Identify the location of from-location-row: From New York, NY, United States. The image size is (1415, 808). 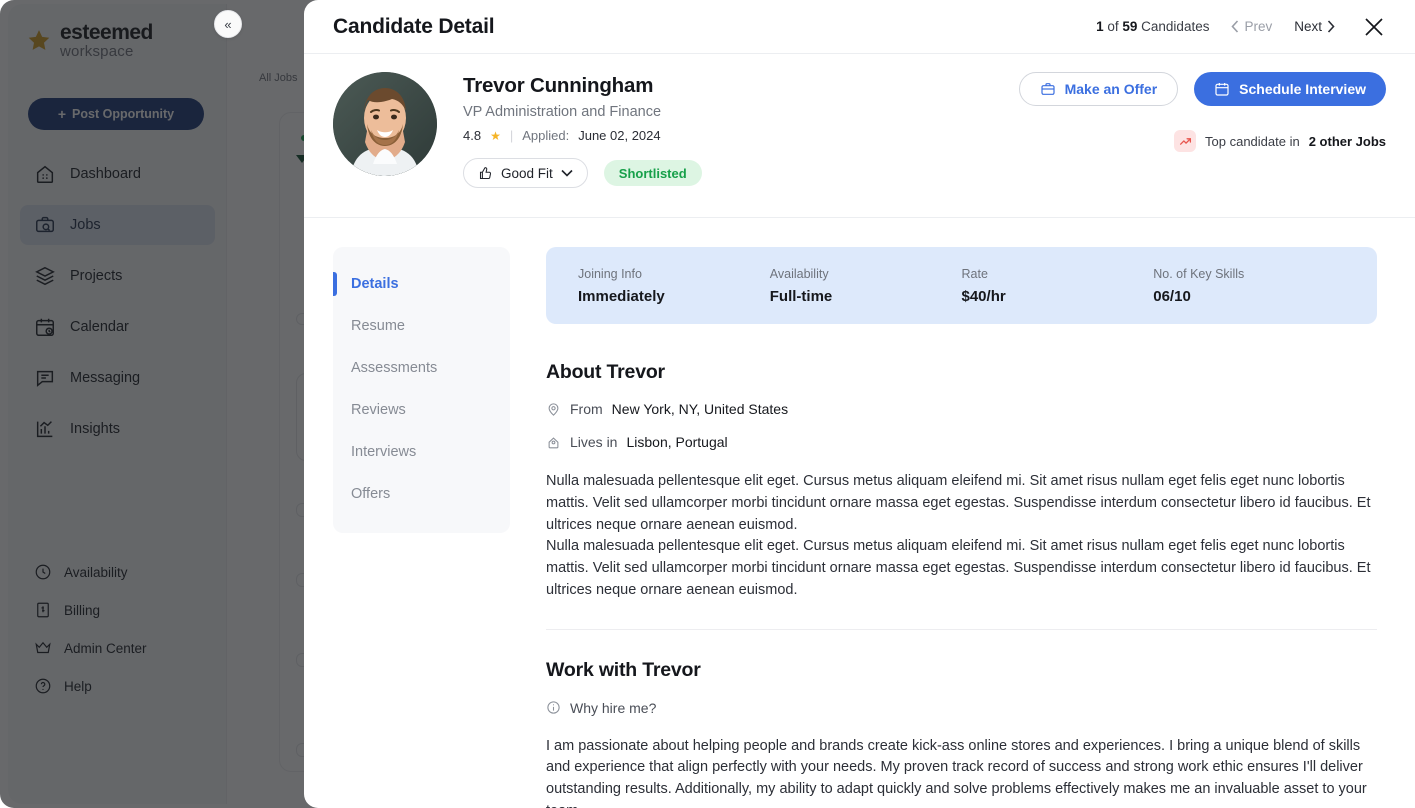
(961, 409).